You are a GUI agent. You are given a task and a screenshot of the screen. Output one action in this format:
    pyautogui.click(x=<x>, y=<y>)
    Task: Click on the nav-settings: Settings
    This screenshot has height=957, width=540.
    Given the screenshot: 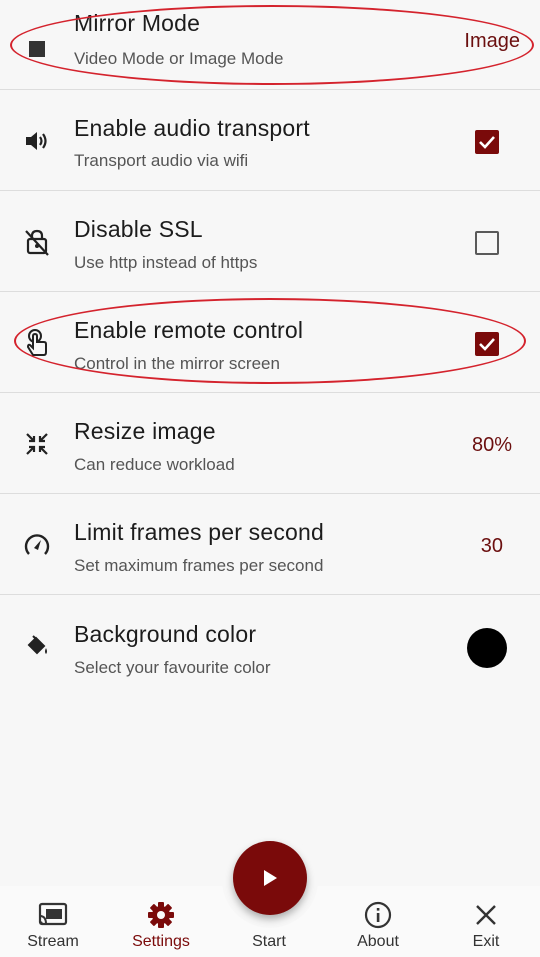 What is the action you would take?
    pyautogui.click(x=161, y=921)
    